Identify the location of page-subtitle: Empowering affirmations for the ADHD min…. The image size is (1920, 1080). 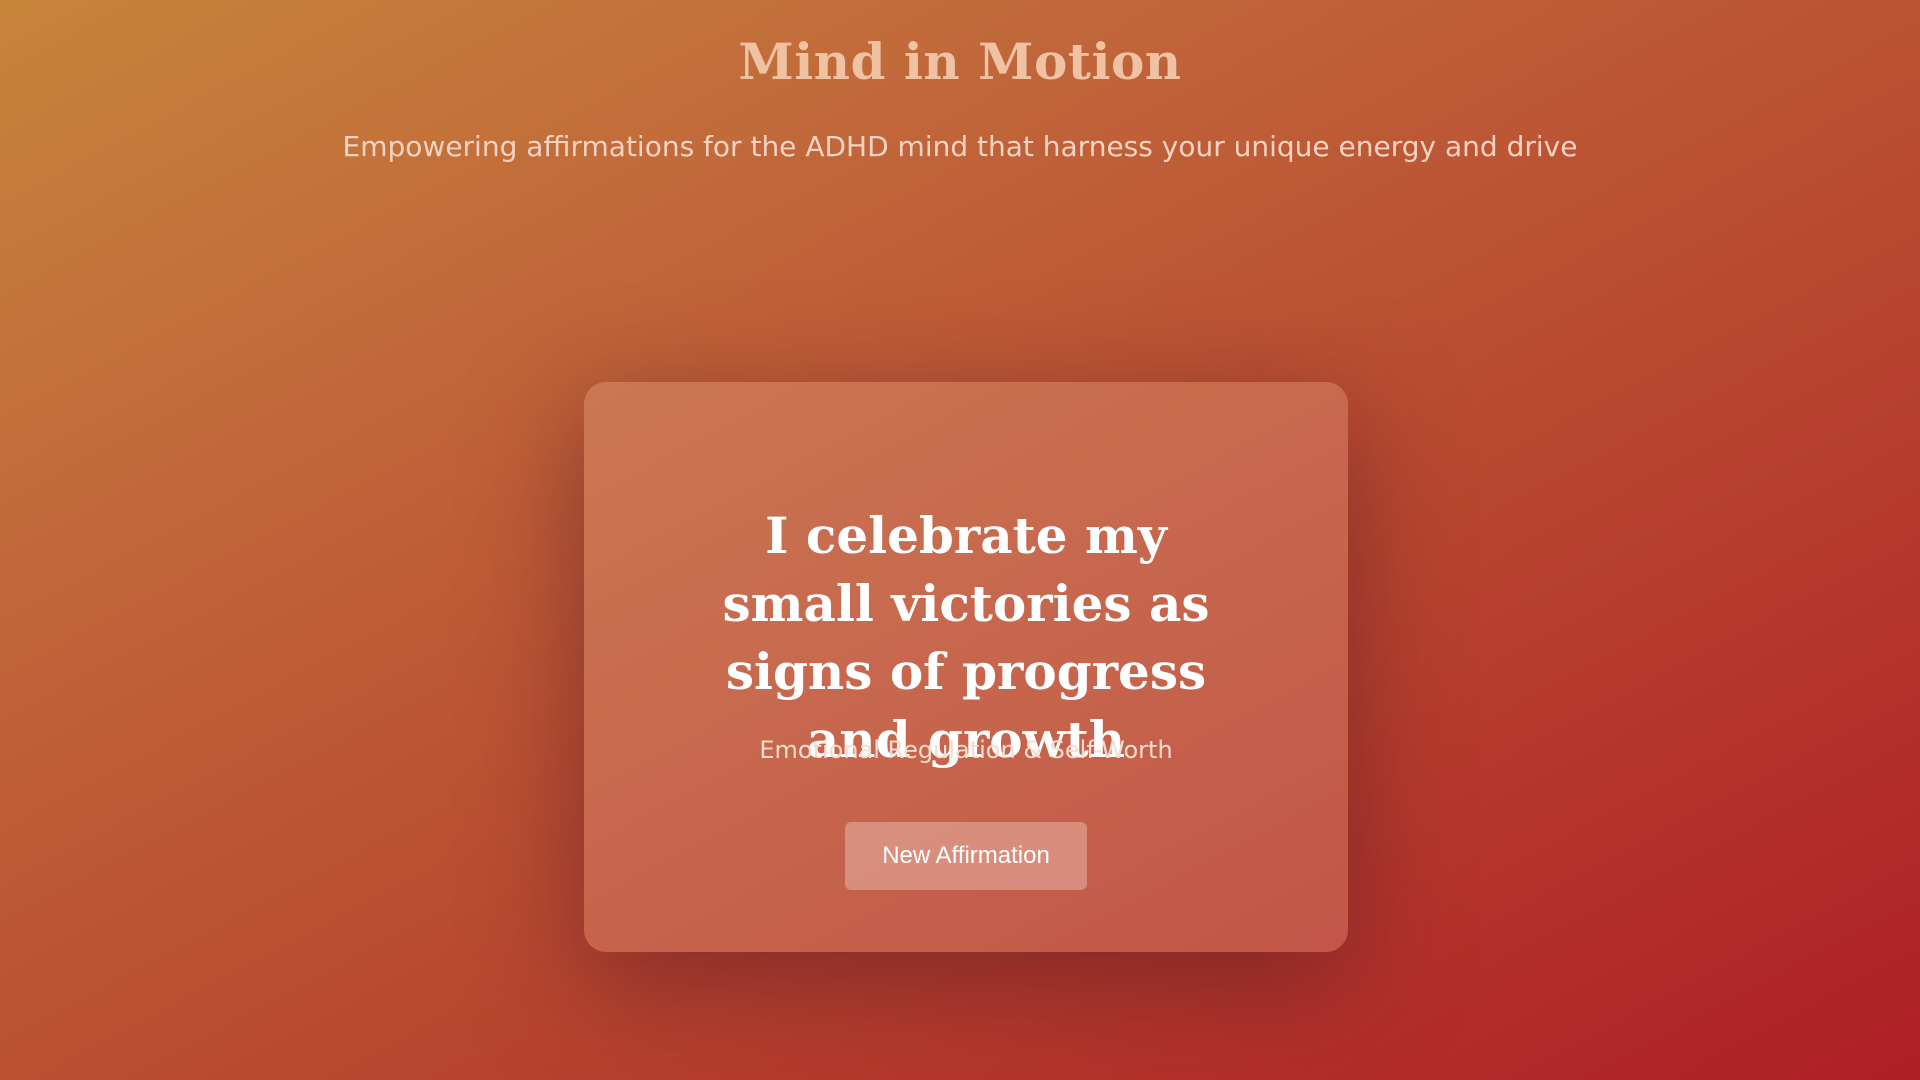
(960, 146).